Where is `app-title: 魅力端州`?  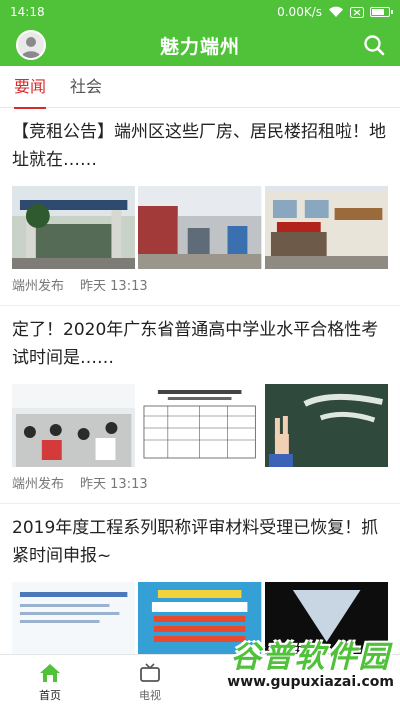 app-title: 魅力端州 is located at coordinates (199, 46).